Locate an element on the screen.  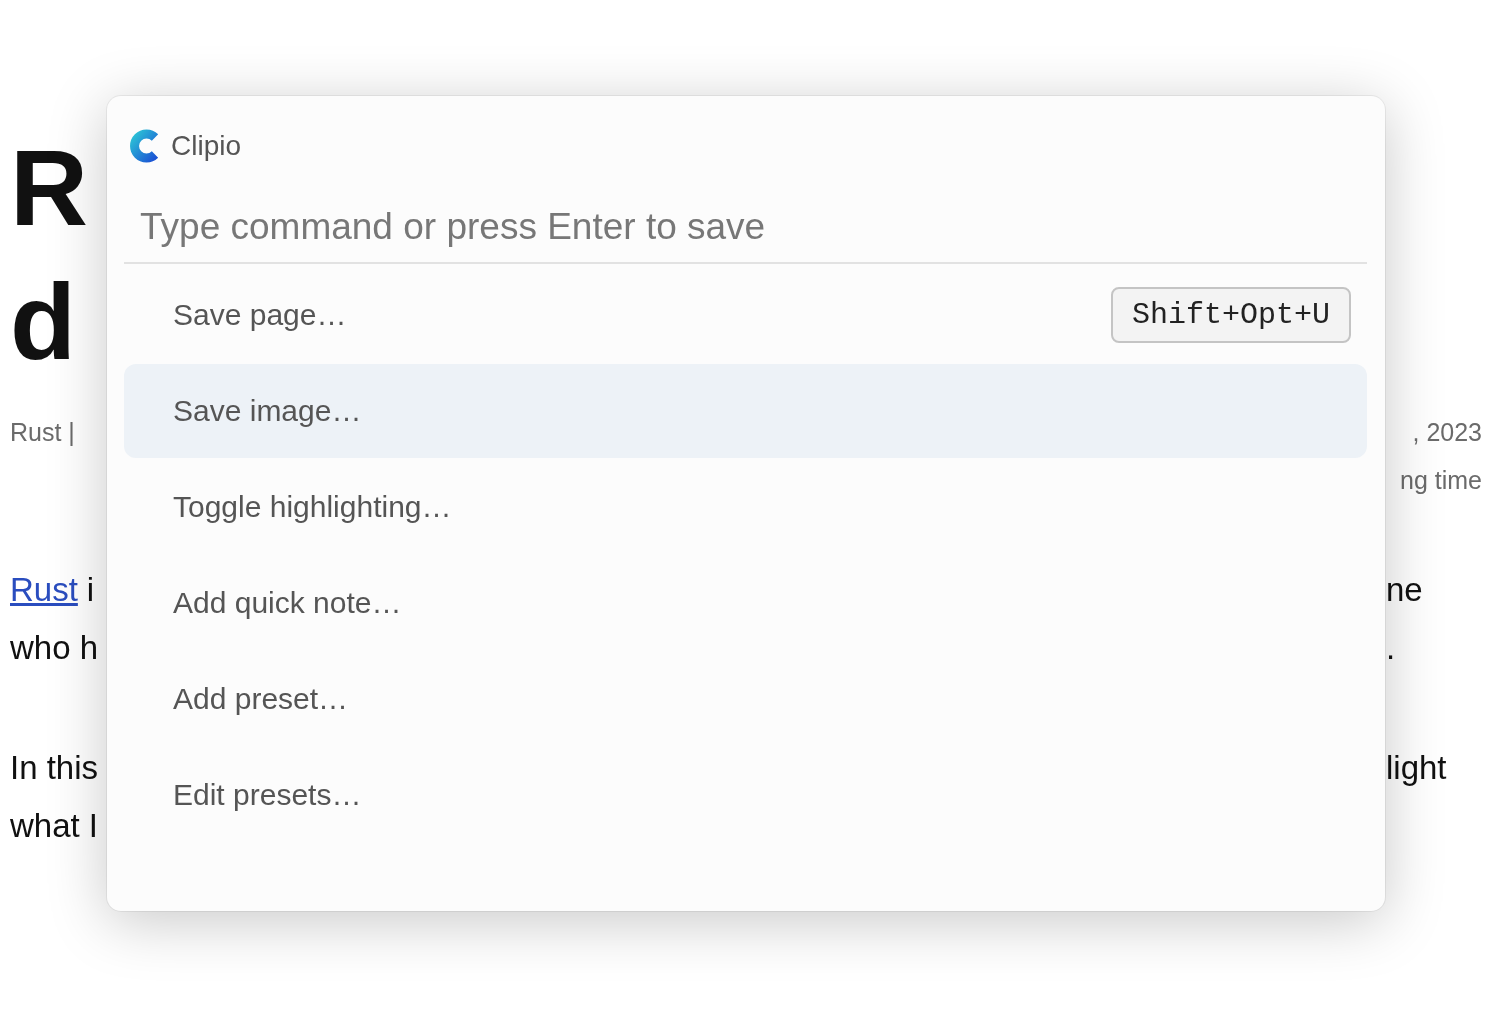
article-heading: R is located at coordinates (49, 188).